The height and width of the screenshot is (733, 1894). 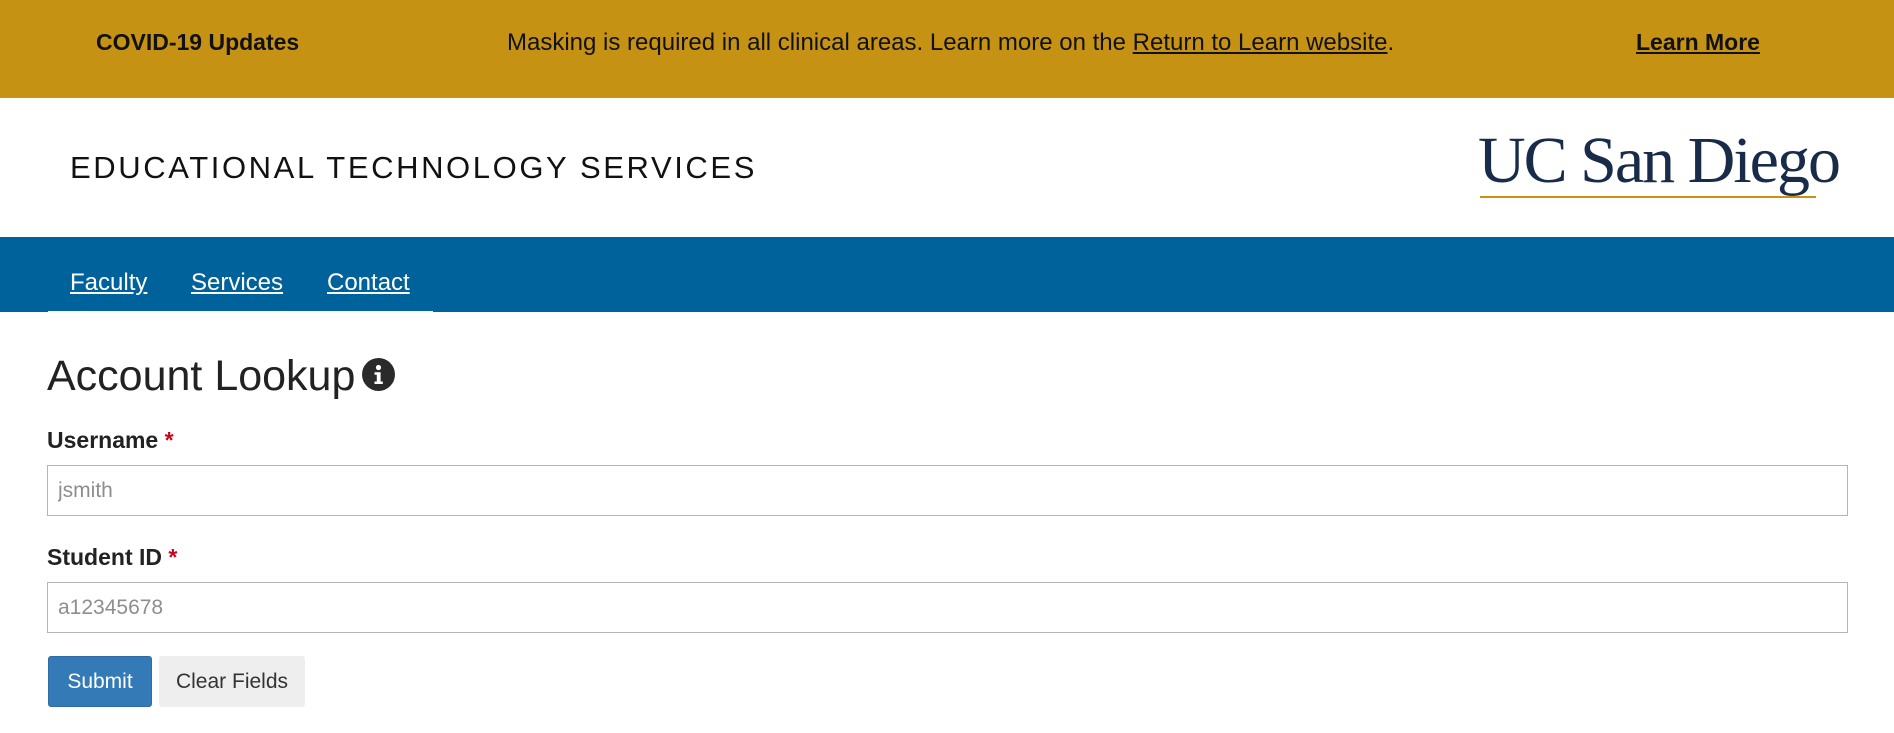 I want to click on student-id-label: Student ID *, so click(x=112, y=557).